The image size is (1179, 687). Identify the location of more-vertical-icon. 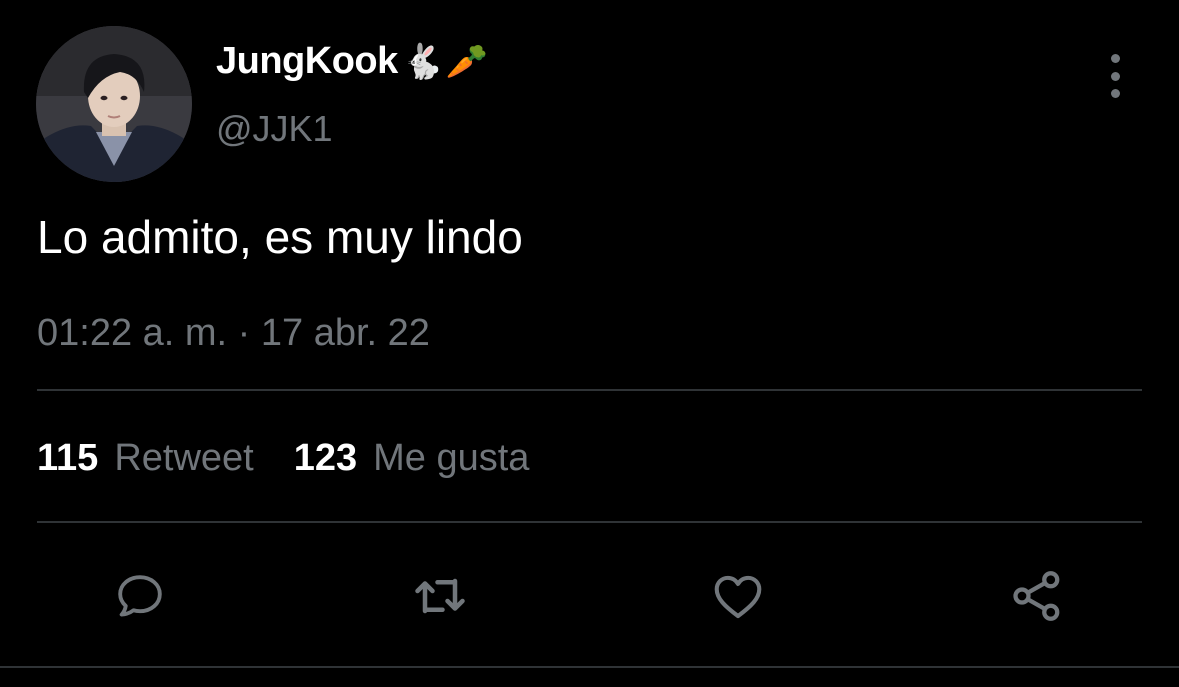
(1115, 76).